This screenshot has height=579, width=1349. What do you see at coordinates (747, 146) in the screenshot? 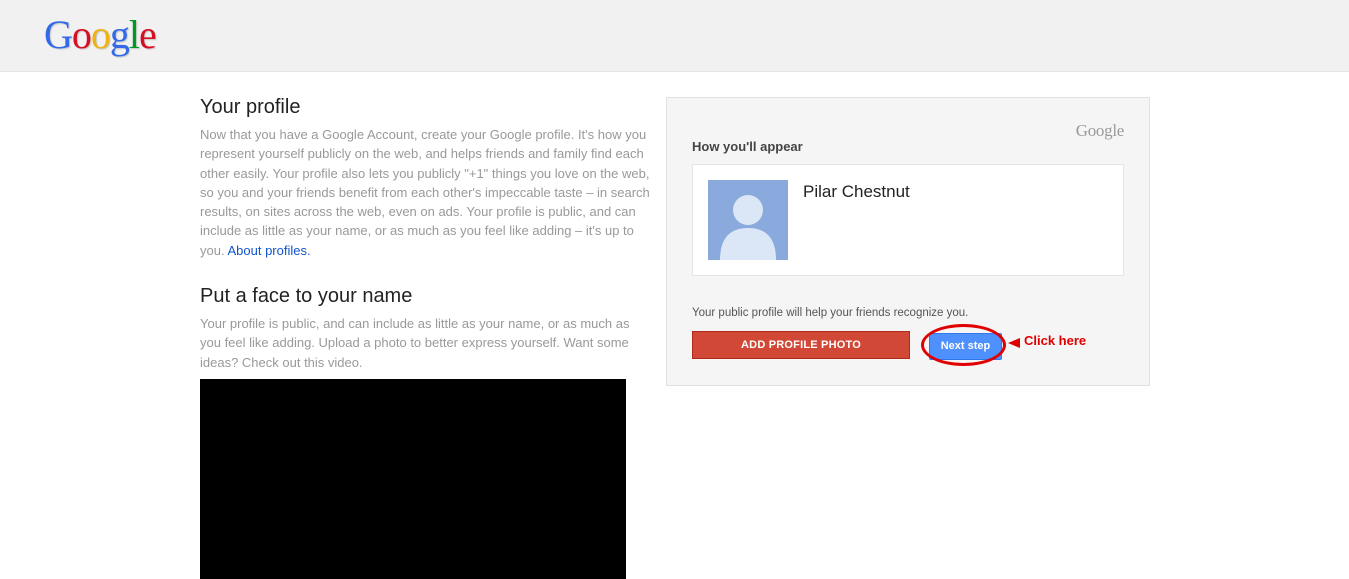
I see `card-title: How you'll appear` at bounding box center [747, 146].